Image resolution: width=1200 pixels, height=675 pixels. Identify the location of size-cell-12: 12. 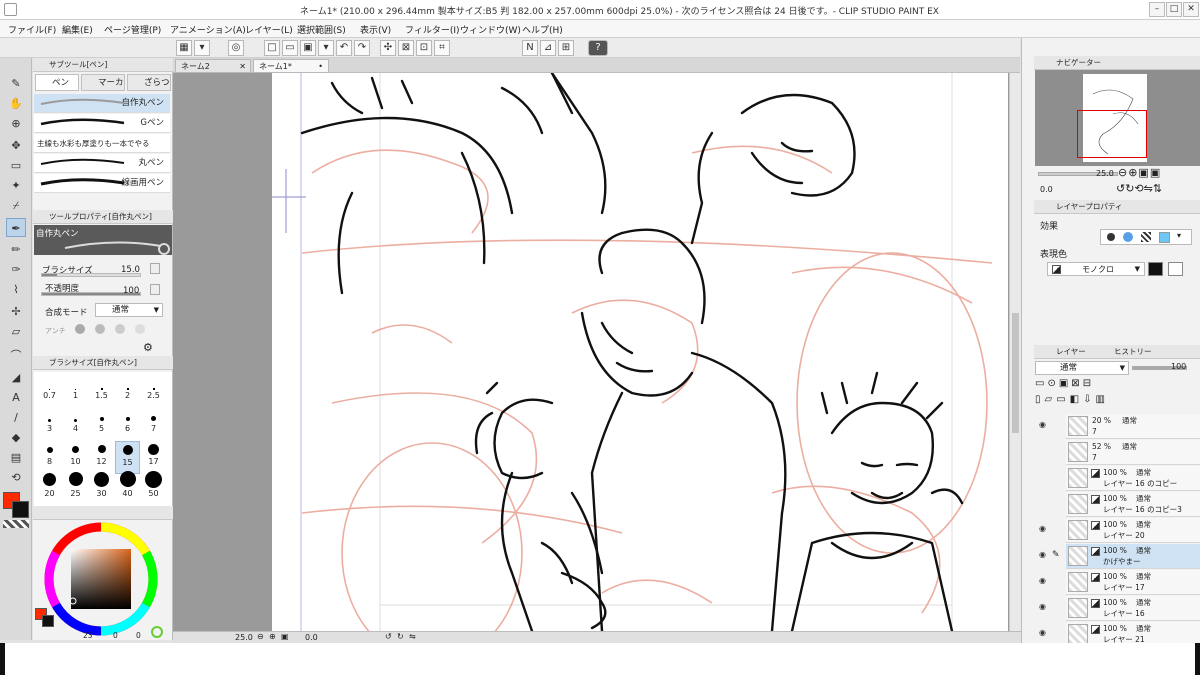
(101, 457).